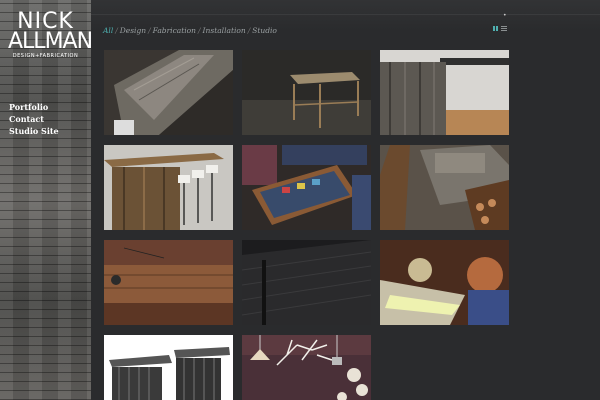  I want to click on portfolio-thumb-steel-benches, so click(168, 367).